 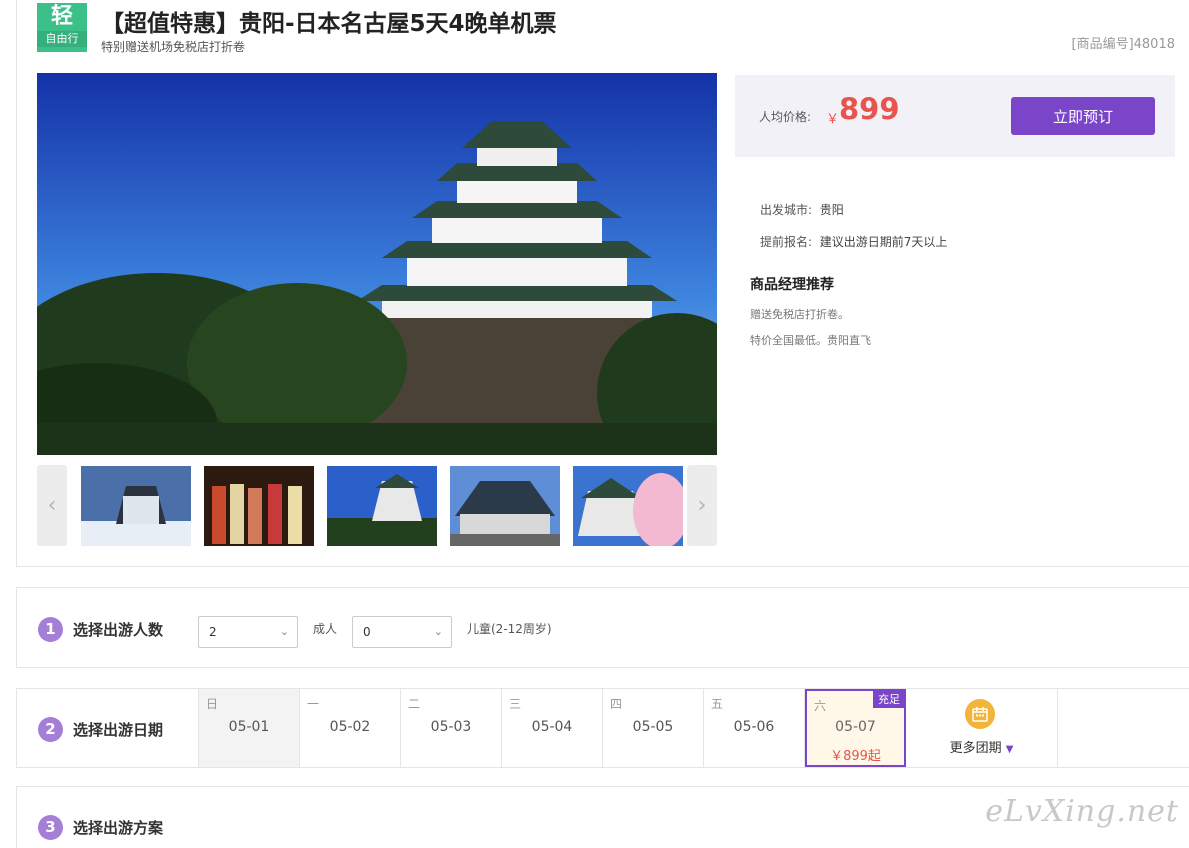 I want to click on weekday-label: 五, so click(x=717, y=704).